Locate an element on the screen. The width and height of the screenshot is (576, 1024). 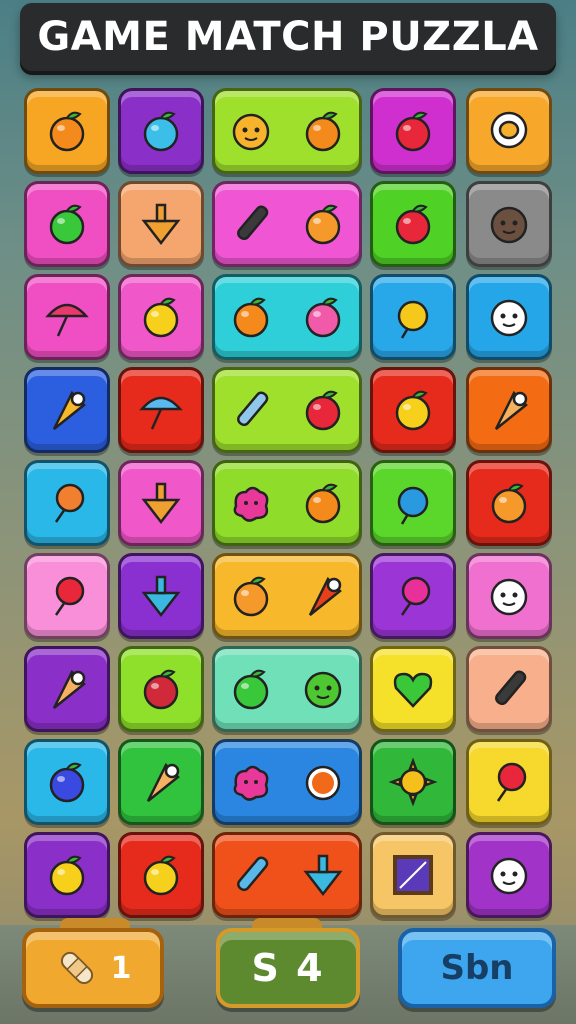
bandage-icon is located at coordinates (76, 968).